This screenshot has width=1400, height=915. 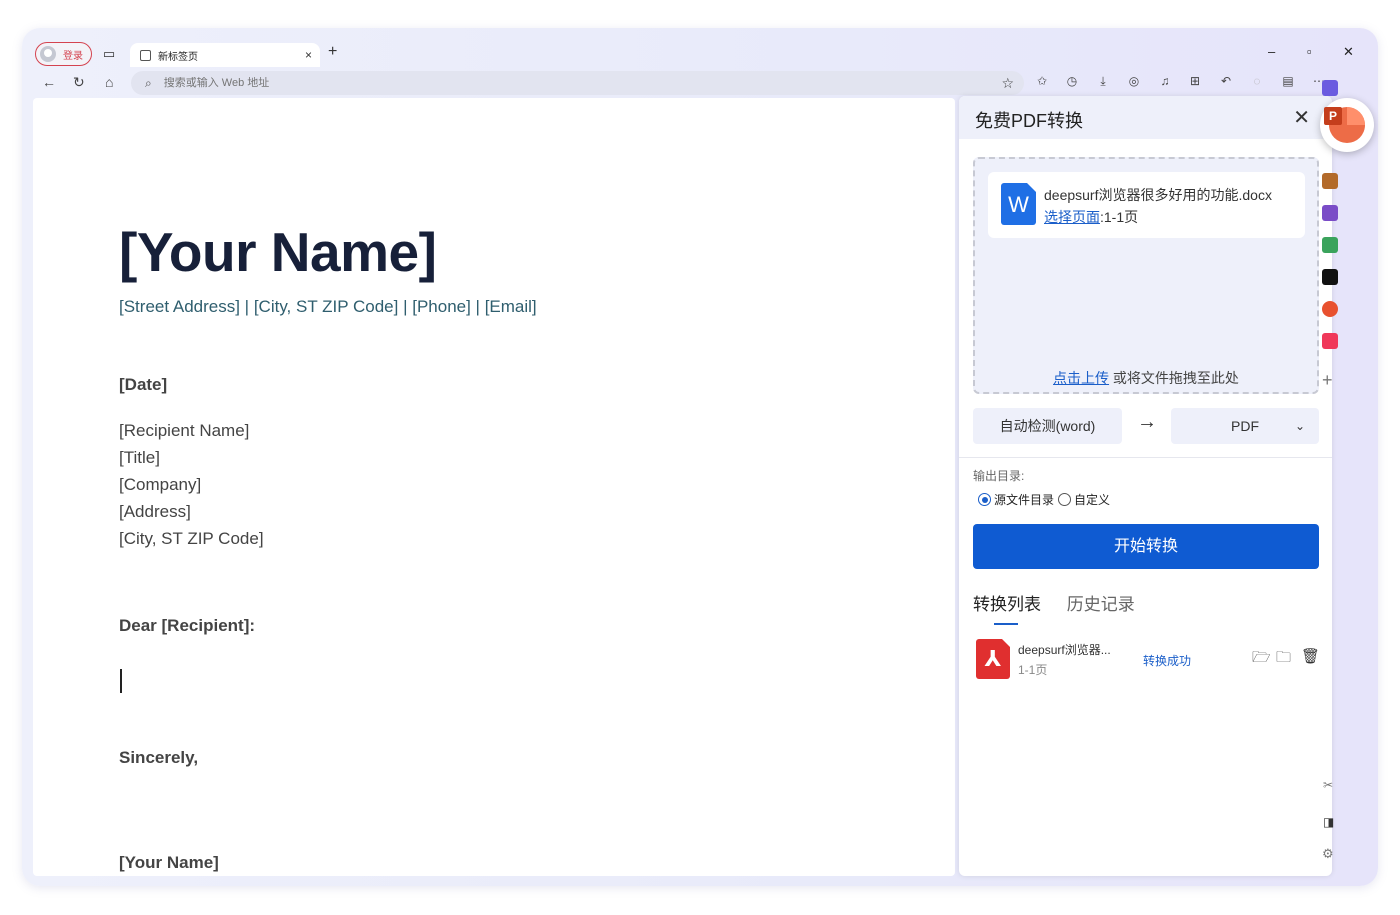 What do you see at coordinates (1007, 604) in the screenshot?
I see `tab-convert-list: 转换列表` at bounding box center [1007, 604].